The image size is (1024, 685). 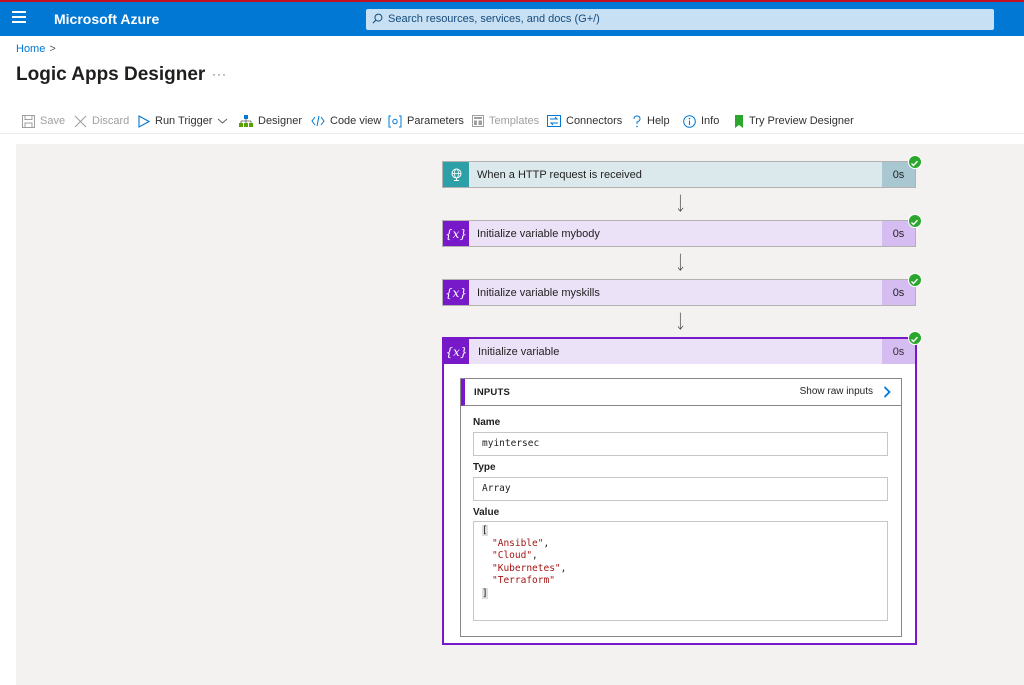 What do you see at coordinates (484, 467) in the screenshot?
I see `type-label: Type` at bounding box center [484, 467].